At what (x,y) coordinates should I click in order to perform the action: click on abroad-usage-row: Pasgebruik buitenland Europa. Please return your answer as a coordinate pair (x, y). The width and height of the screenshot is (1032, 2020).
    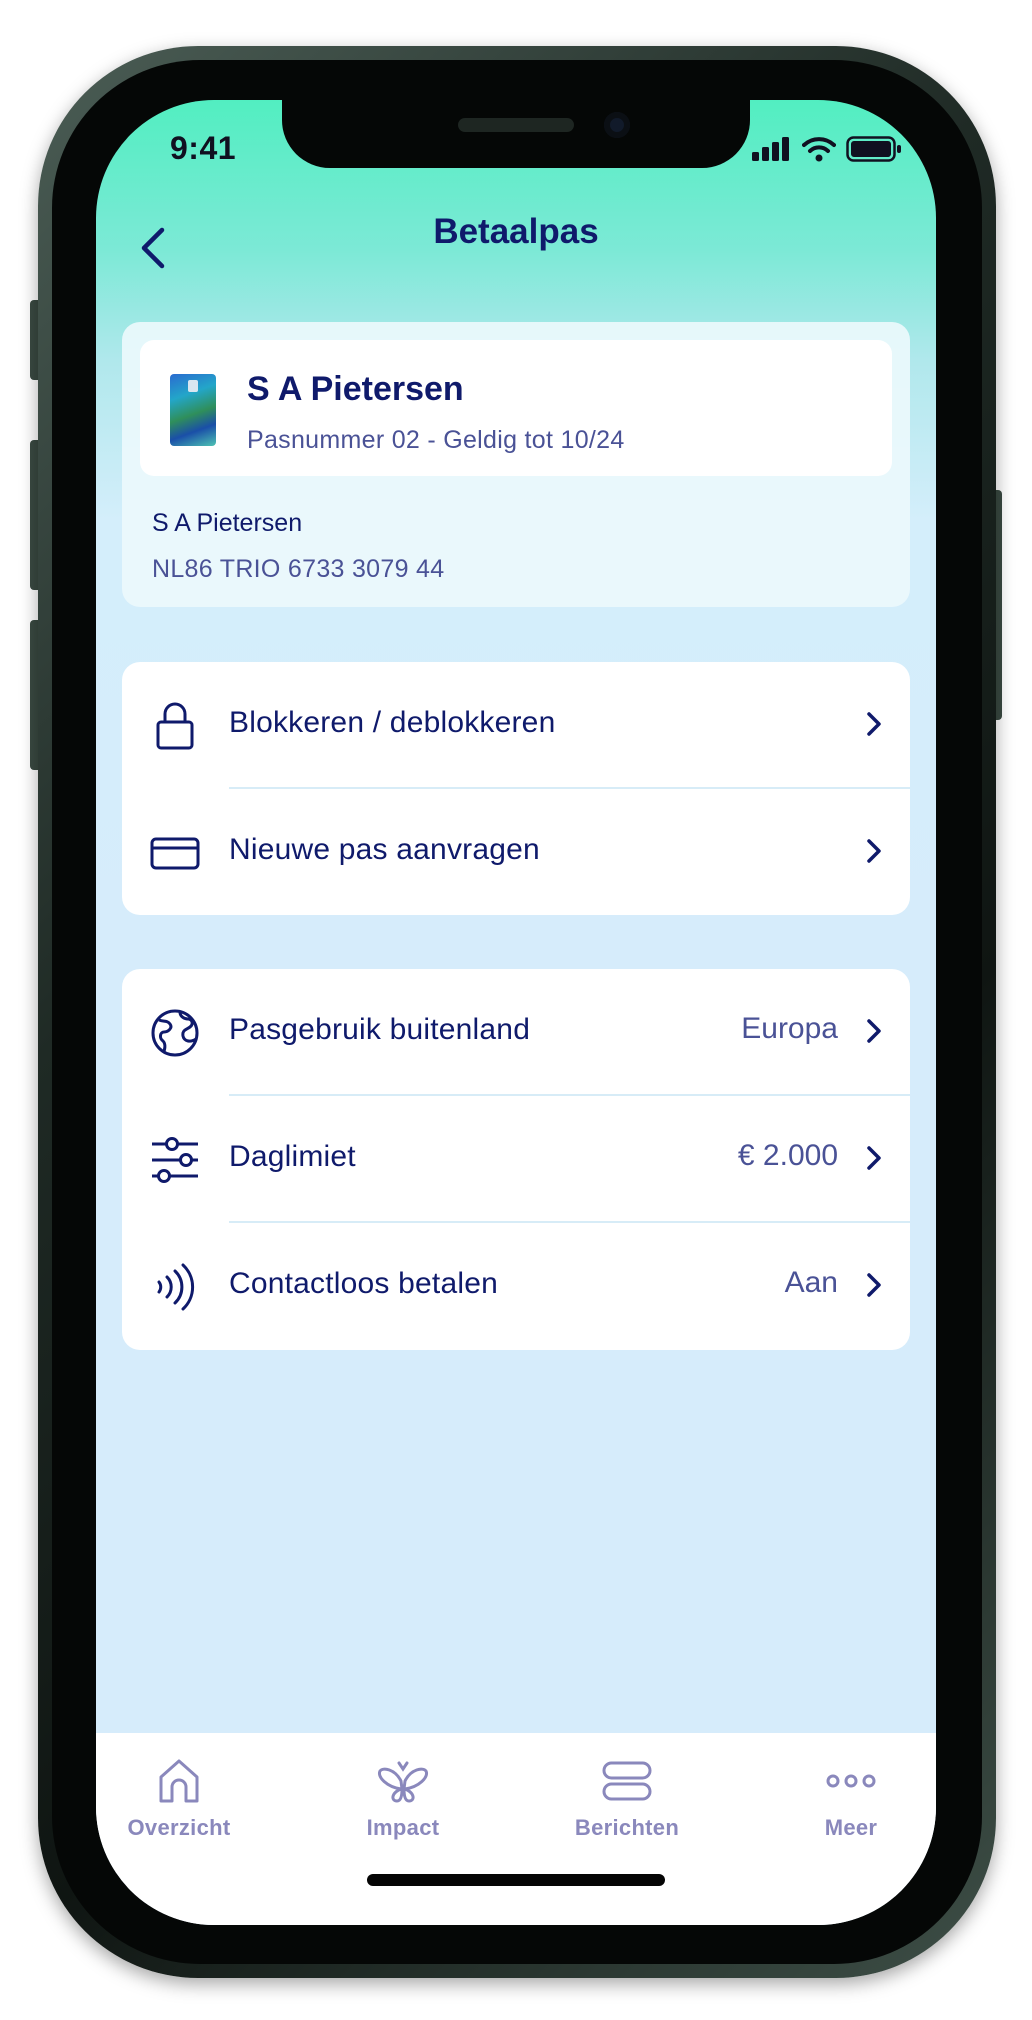
    Looking at the image, I should click on (516, 1032).